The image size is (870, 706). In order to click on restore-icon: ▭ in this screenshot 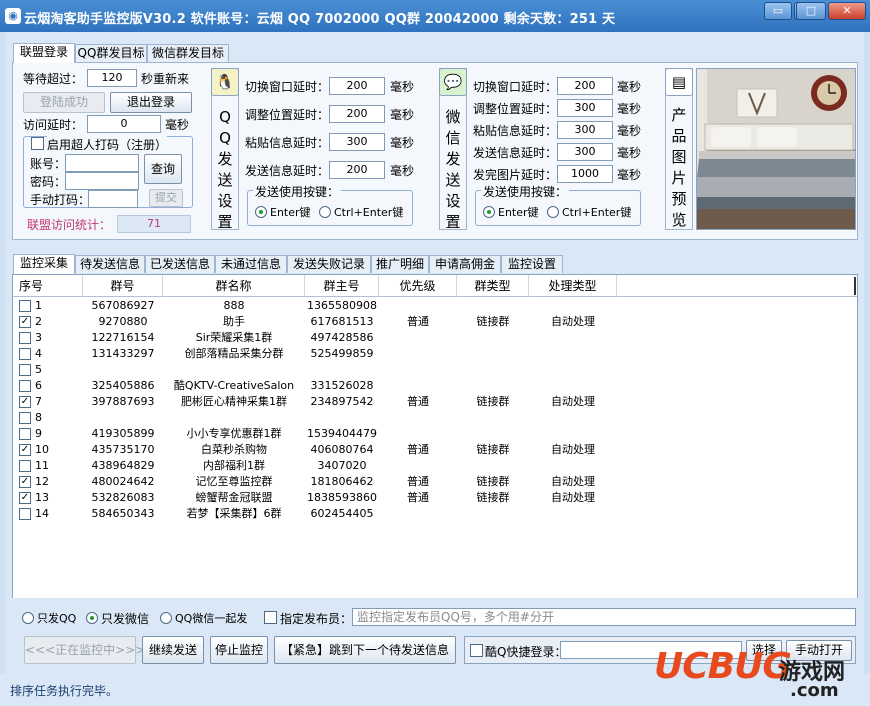, I will do `click(778, 11)`.